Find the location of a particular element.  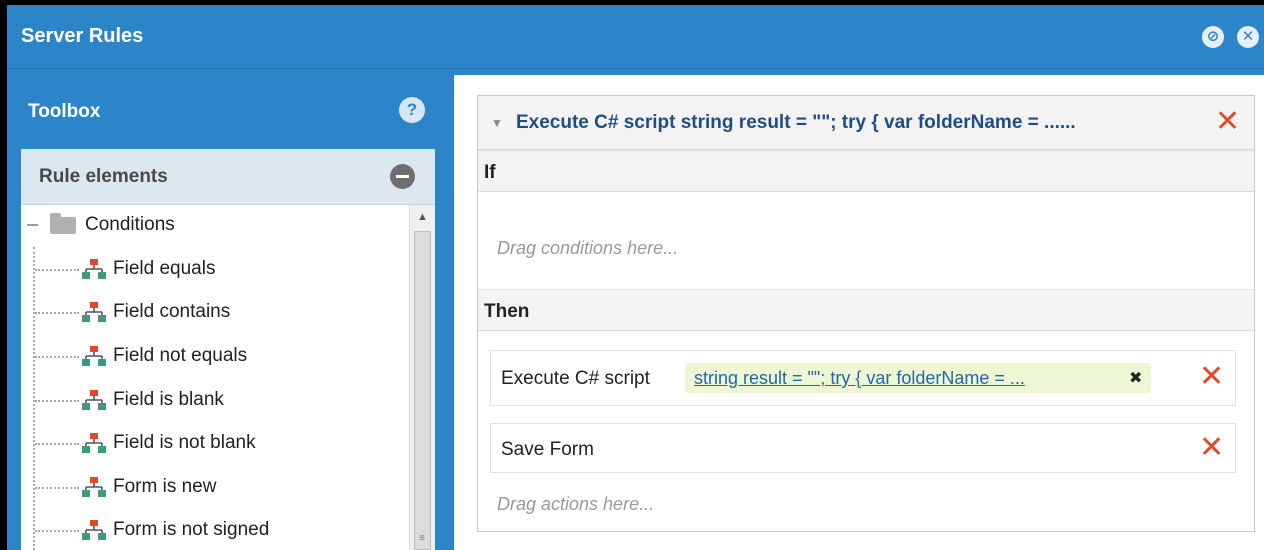

tree-item-field-is-not-blank: Field is not blank is located at coordinates (215, 443).